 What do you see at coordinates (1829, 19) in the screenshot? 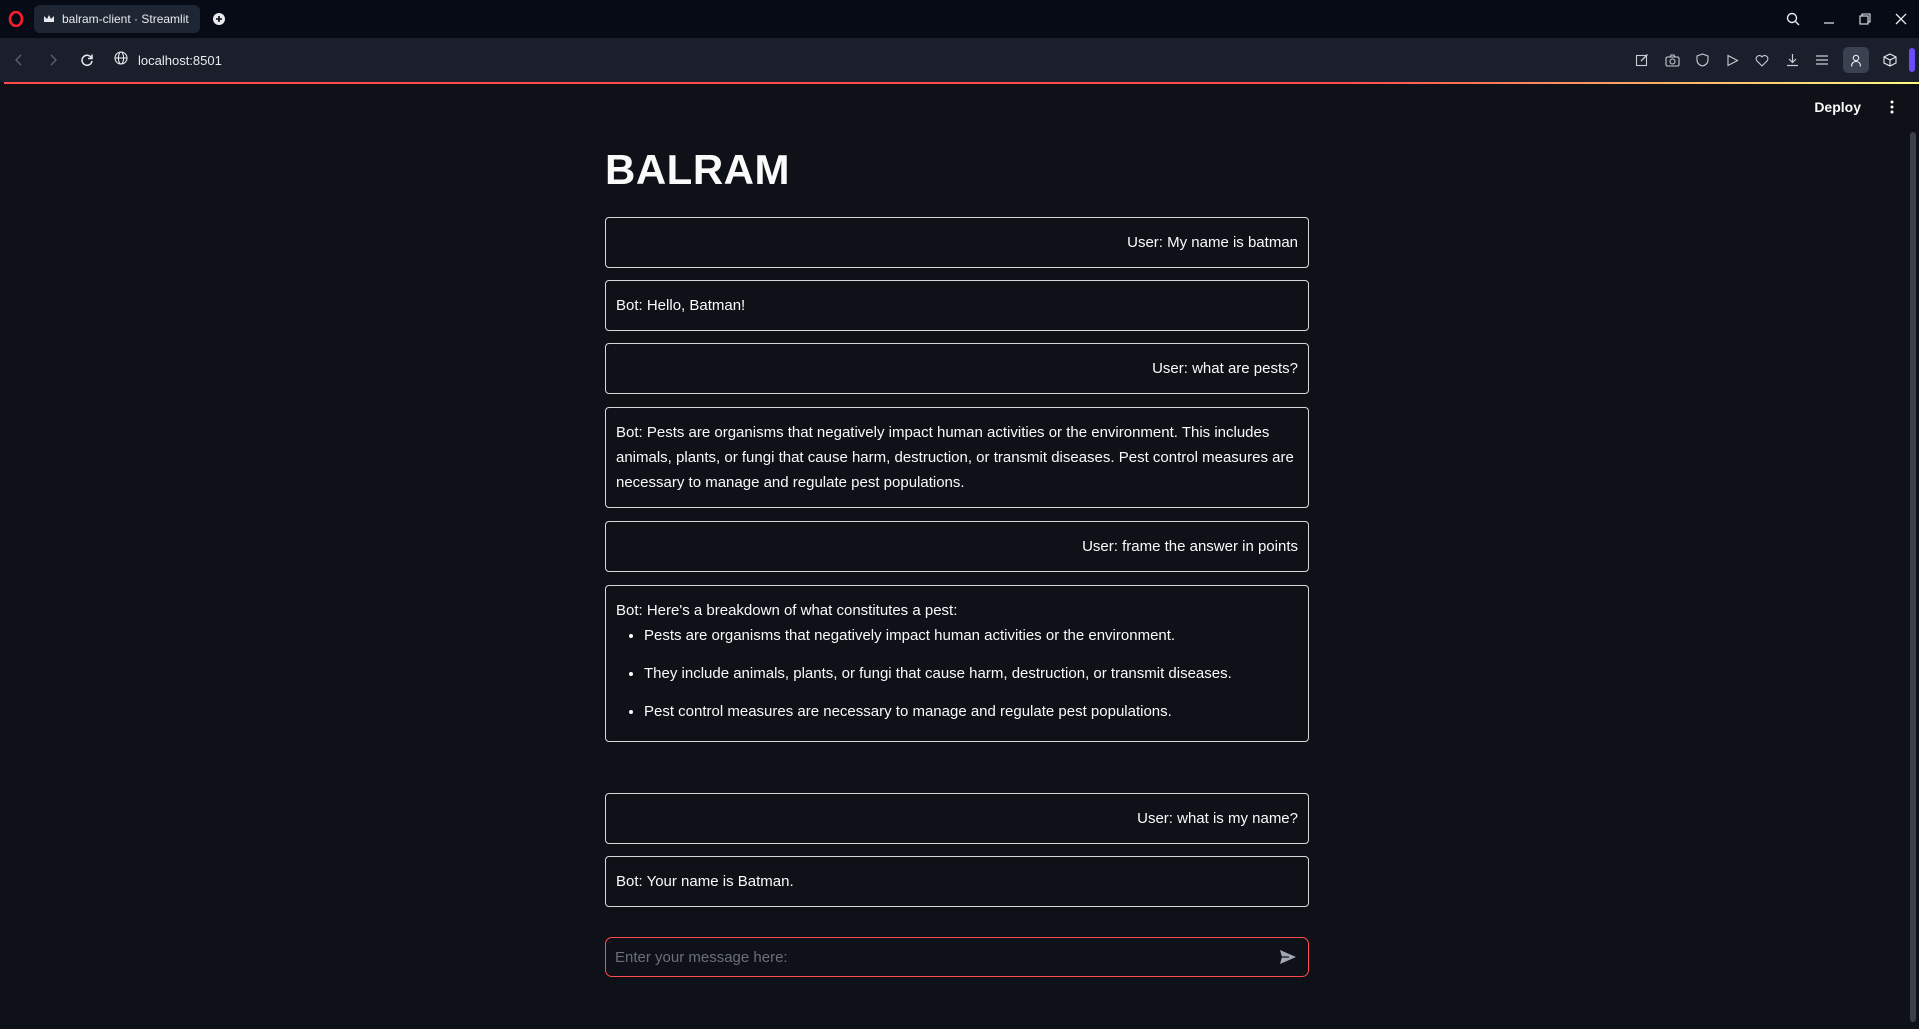
I see `minimize-icon` at bounding box center [1829, 19].